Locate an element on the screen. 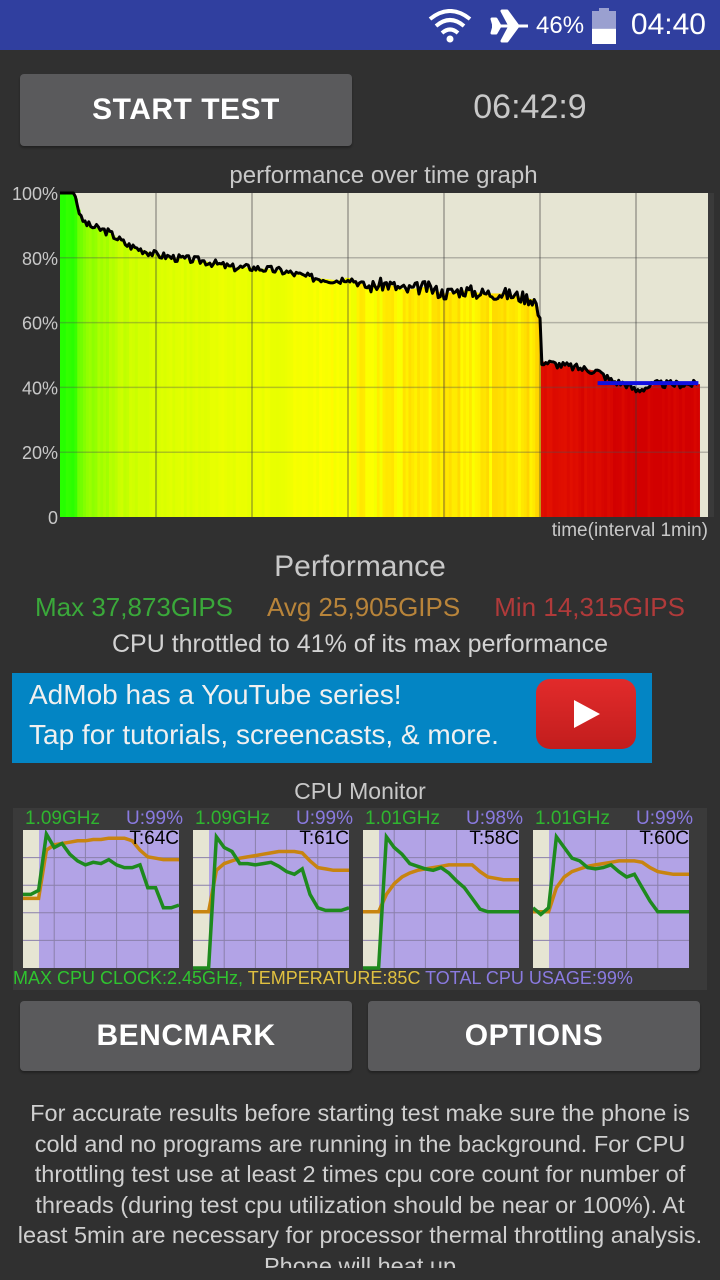  cpu-monitor-title: CPU Monitor is located at coordinates (360, 791).